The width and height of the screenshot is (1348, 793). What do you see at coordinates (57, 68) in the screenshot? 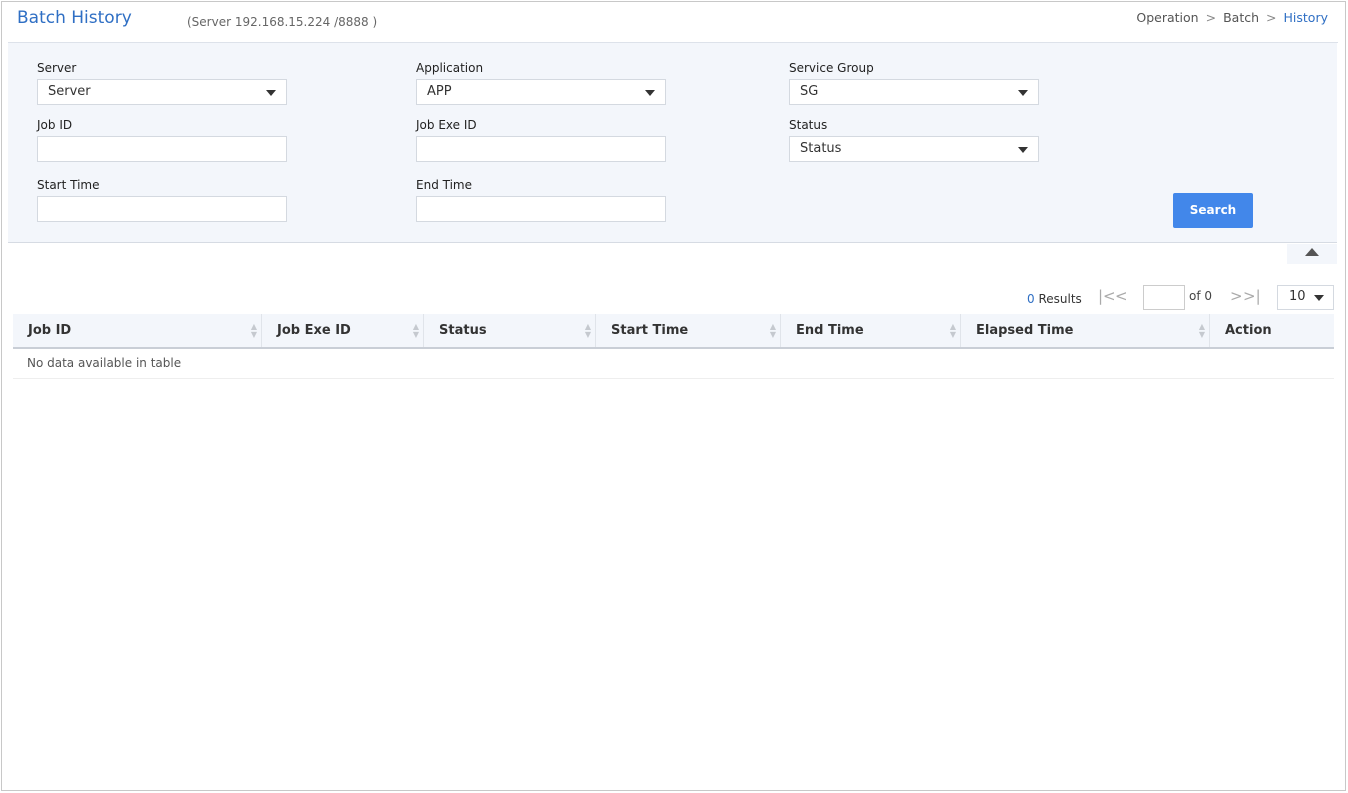
I see `server-label: Server` at bounding box center [57, 68].